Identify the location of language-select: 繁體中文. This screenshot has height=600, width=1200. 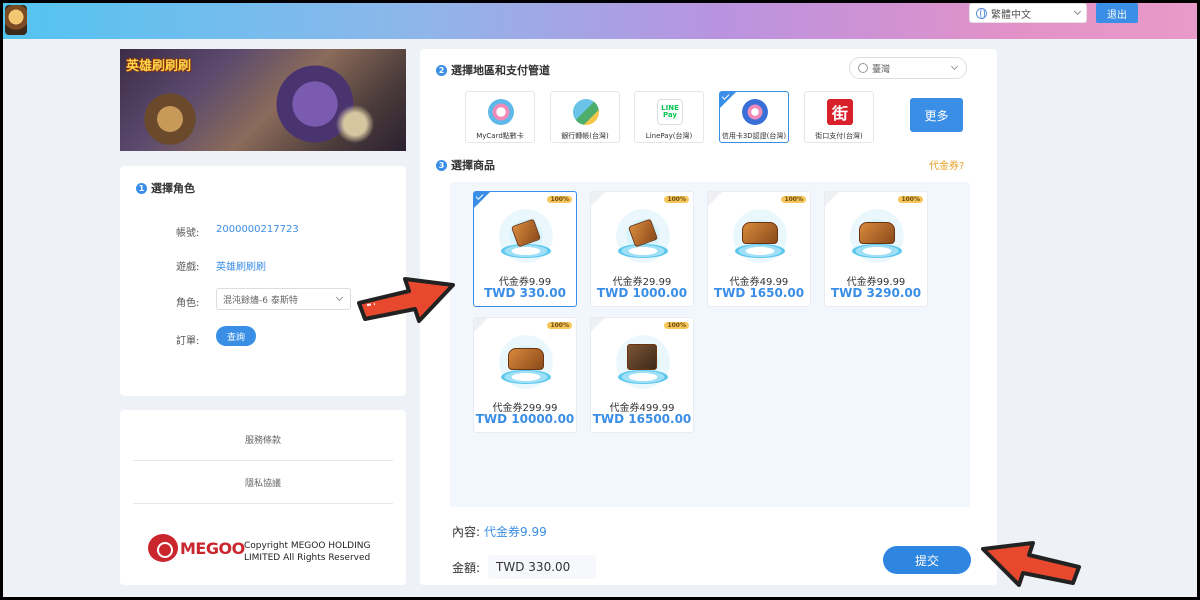
(1028, 13).